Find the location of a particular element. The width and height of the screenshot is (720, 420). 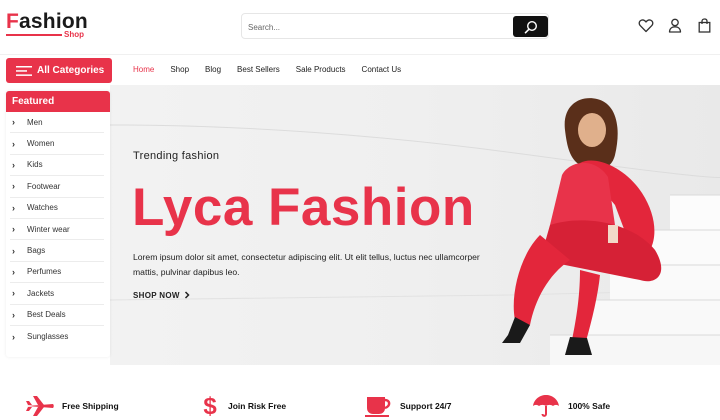

feature-100-safe: 100% Safe is located at coordinates (571, 406).